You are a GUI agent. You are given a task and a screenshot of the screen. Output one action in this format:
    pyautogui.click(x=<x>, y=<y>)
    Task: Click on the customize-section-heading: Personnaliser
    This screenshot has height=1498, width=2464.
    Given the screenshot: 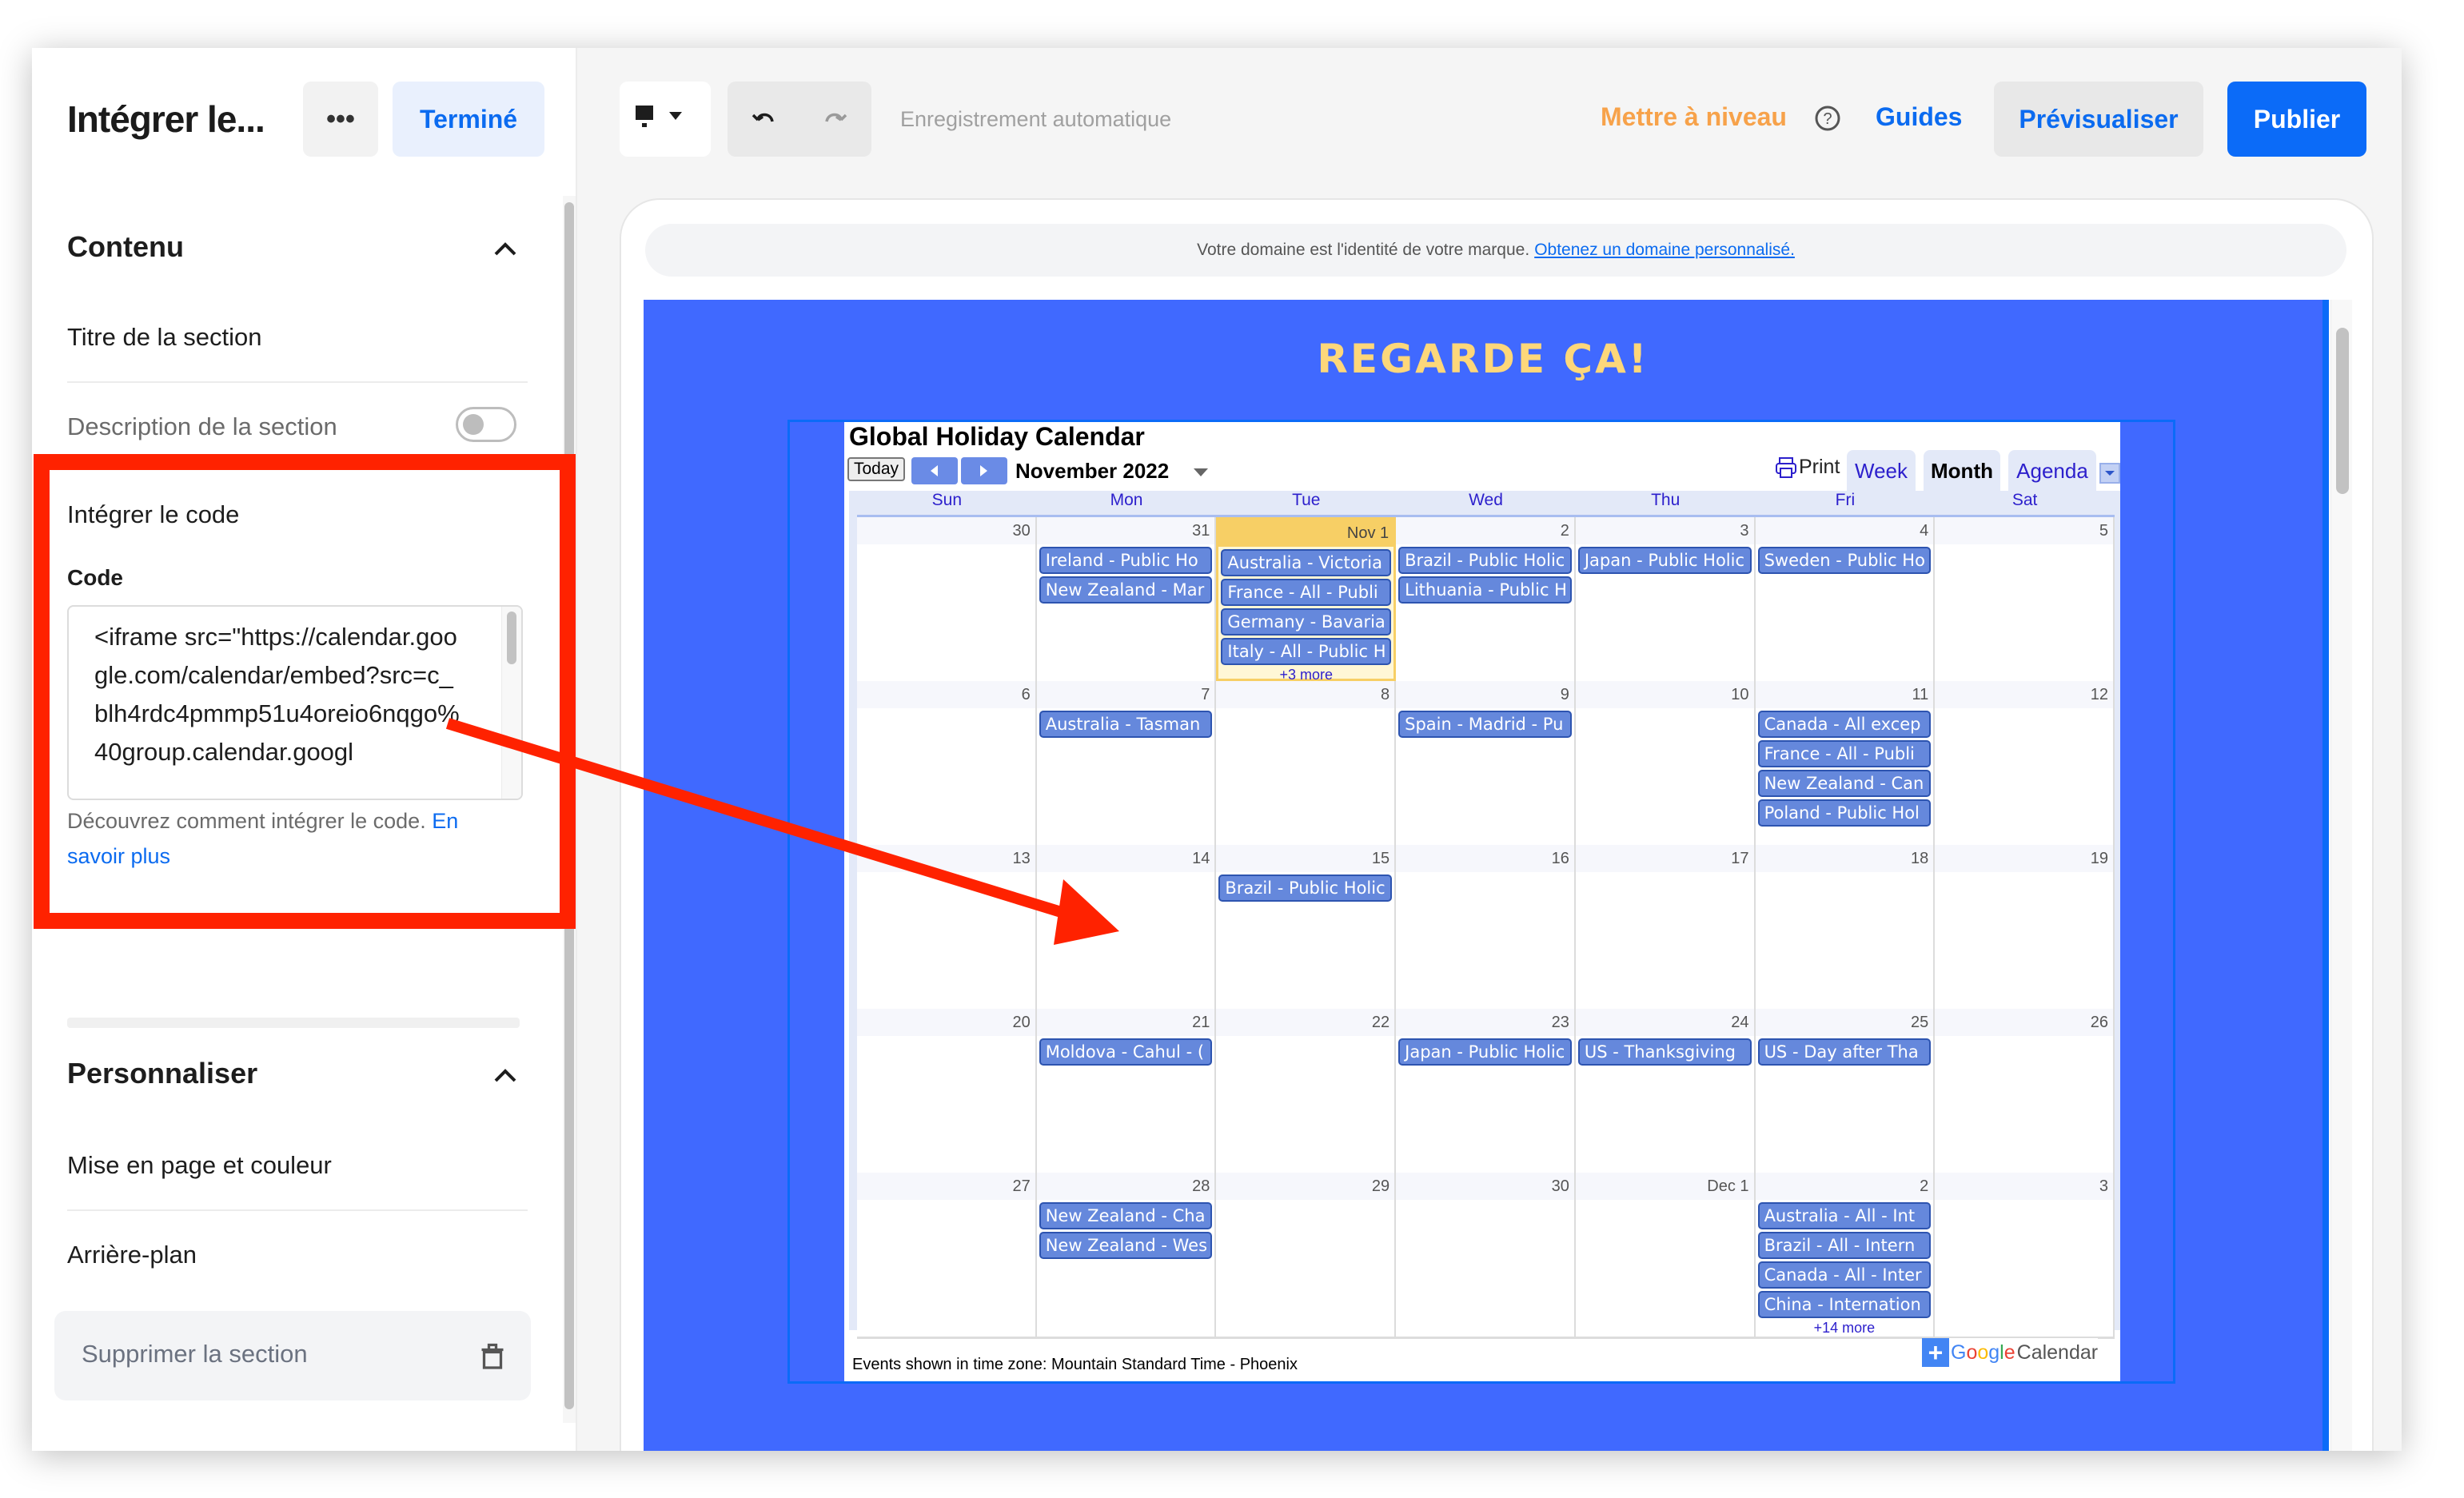 What is the action you would take?
    pyautogui.click(x=162, y=1073)
    